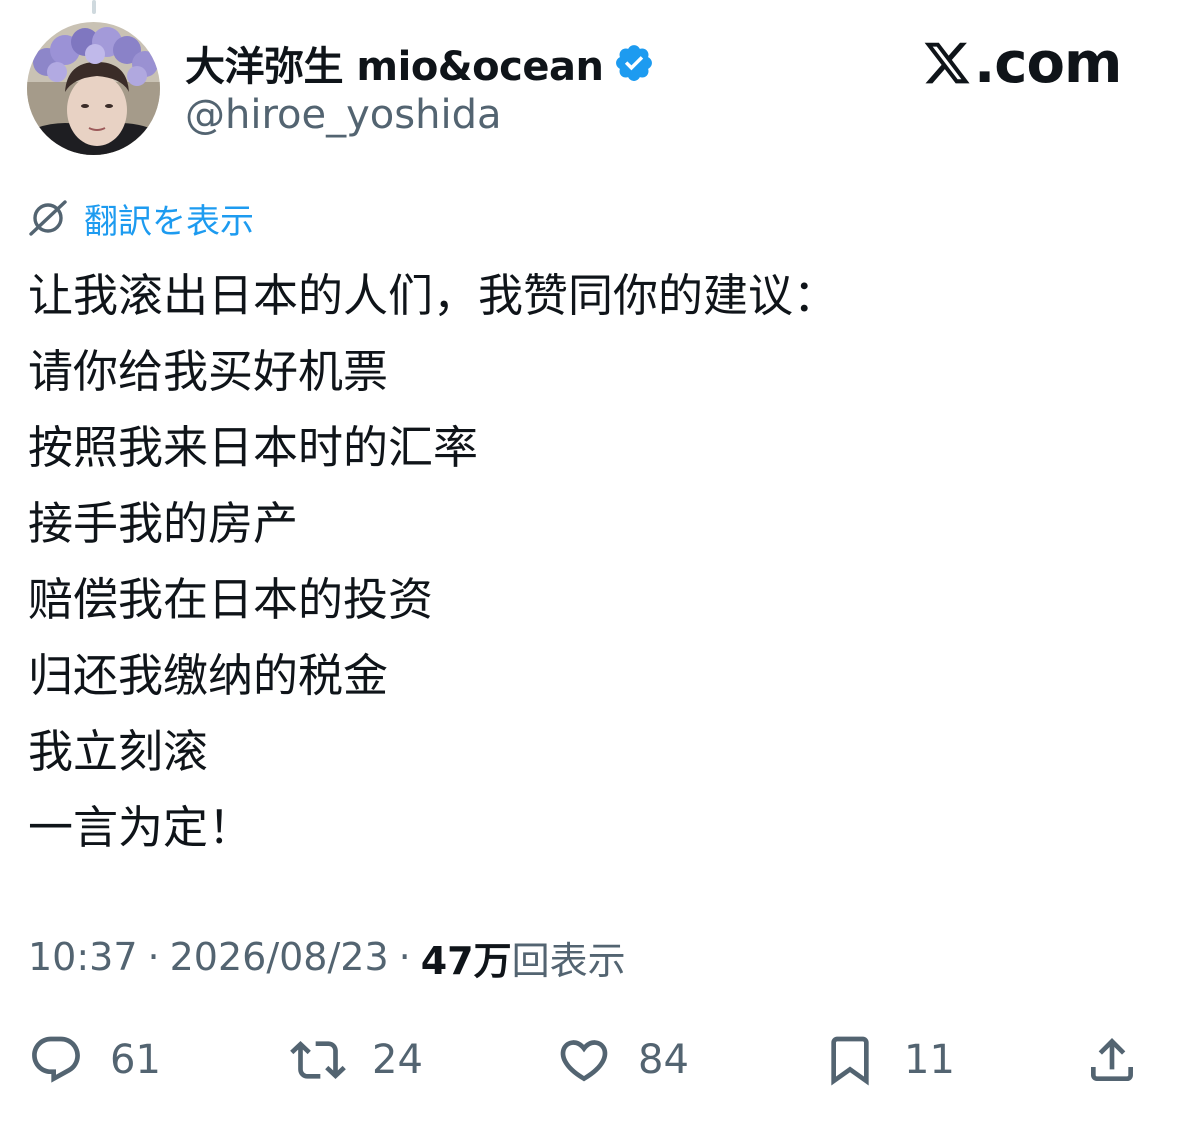 The width and height of the screenshot is (1179, 1140). What do you see at coordinates (83, 957) in the screenshot?
I see `tweet-time: 10:37` at bounding box center [83, 957].